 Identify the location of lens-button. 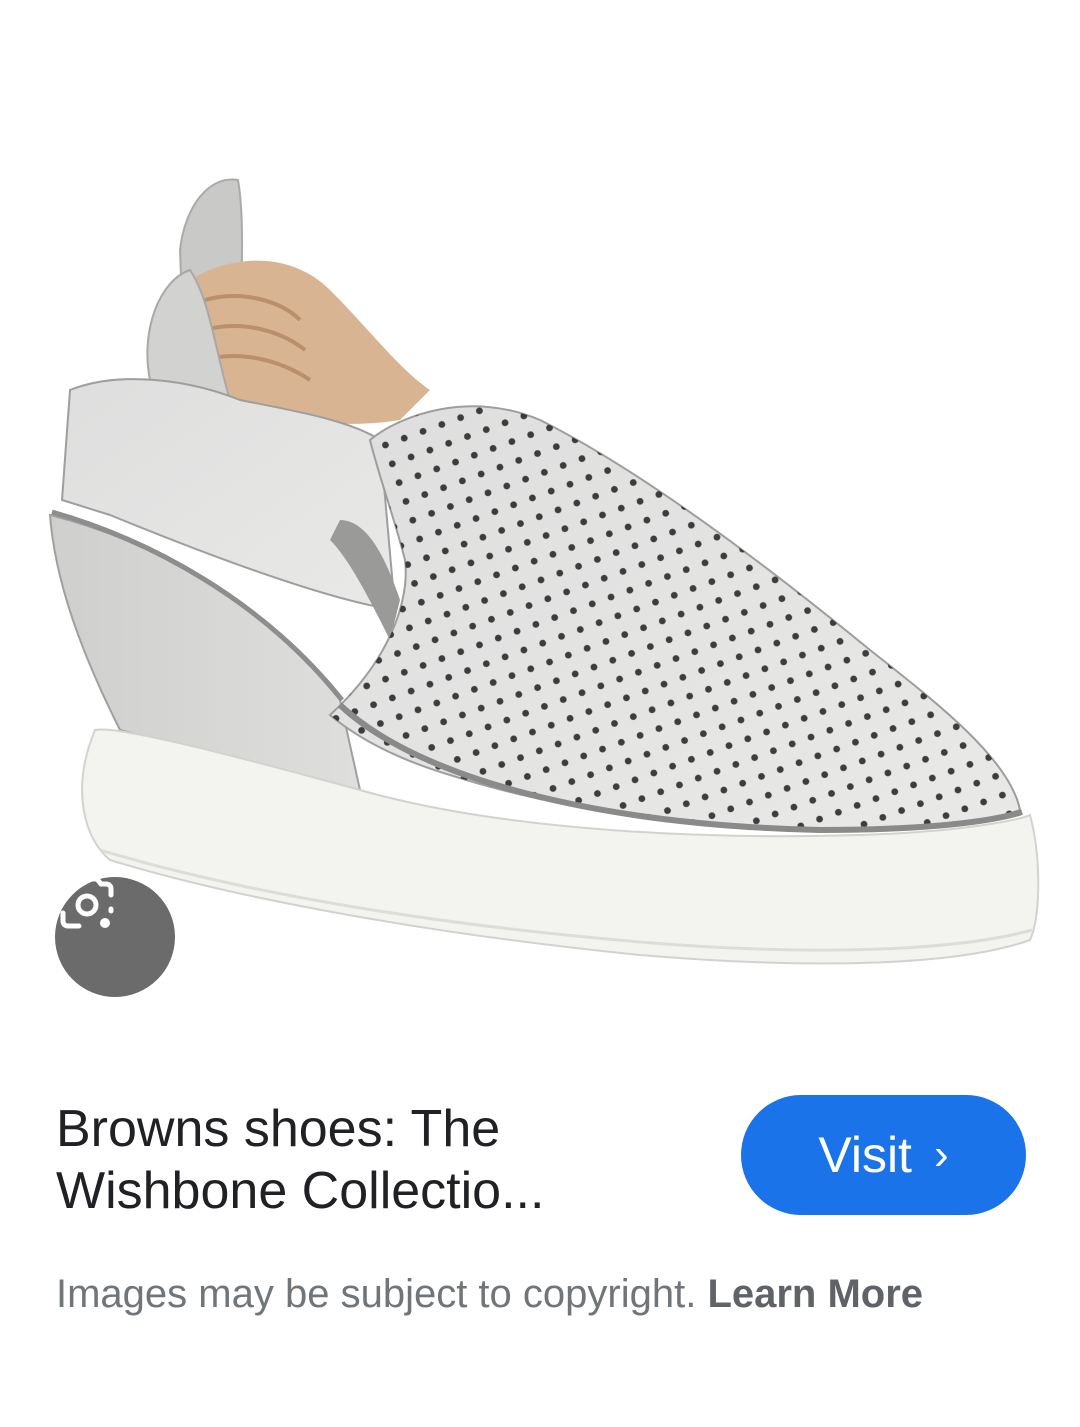
(115, 937).